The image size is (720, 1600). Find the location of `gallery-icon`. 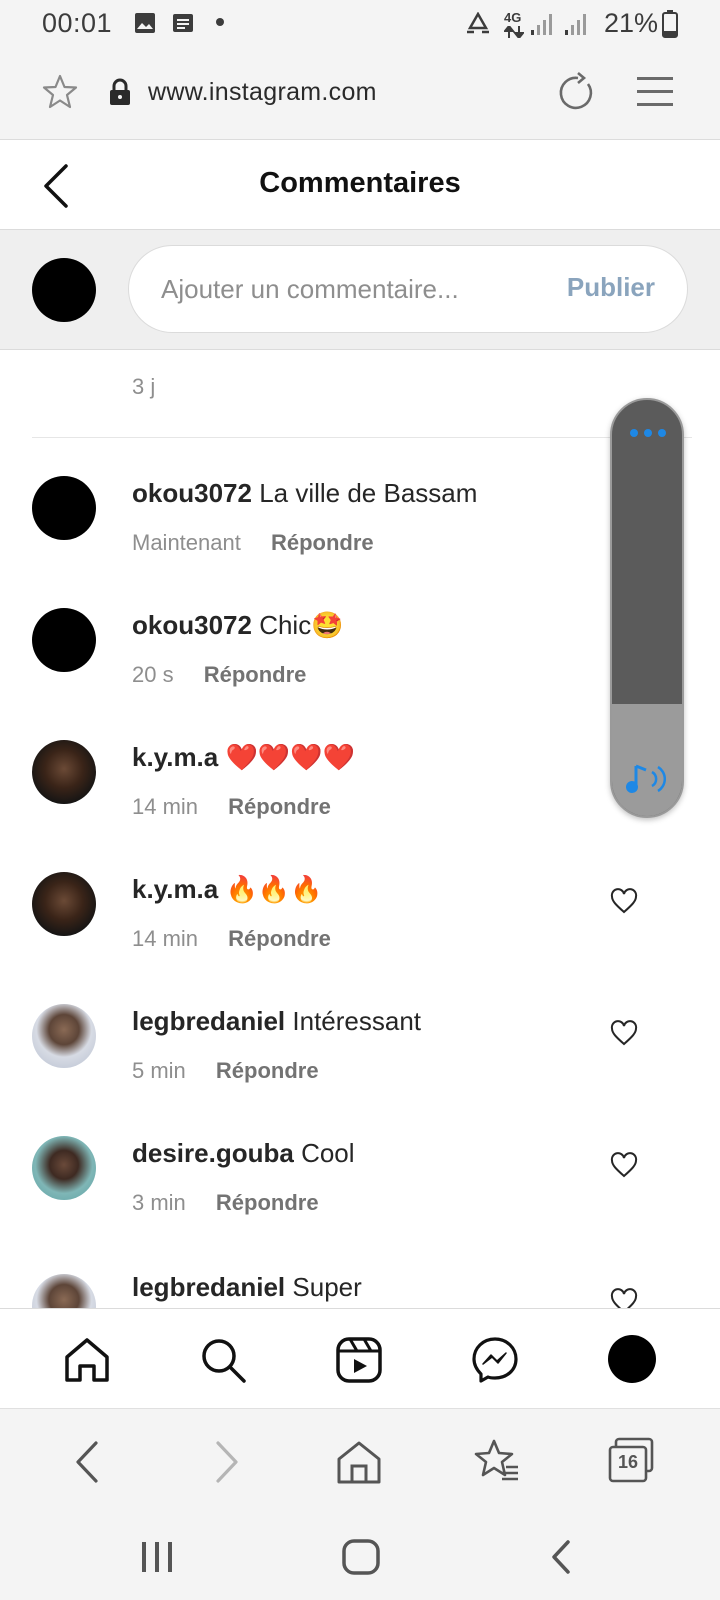

gallery-icon is located at coordinates (145, 23).